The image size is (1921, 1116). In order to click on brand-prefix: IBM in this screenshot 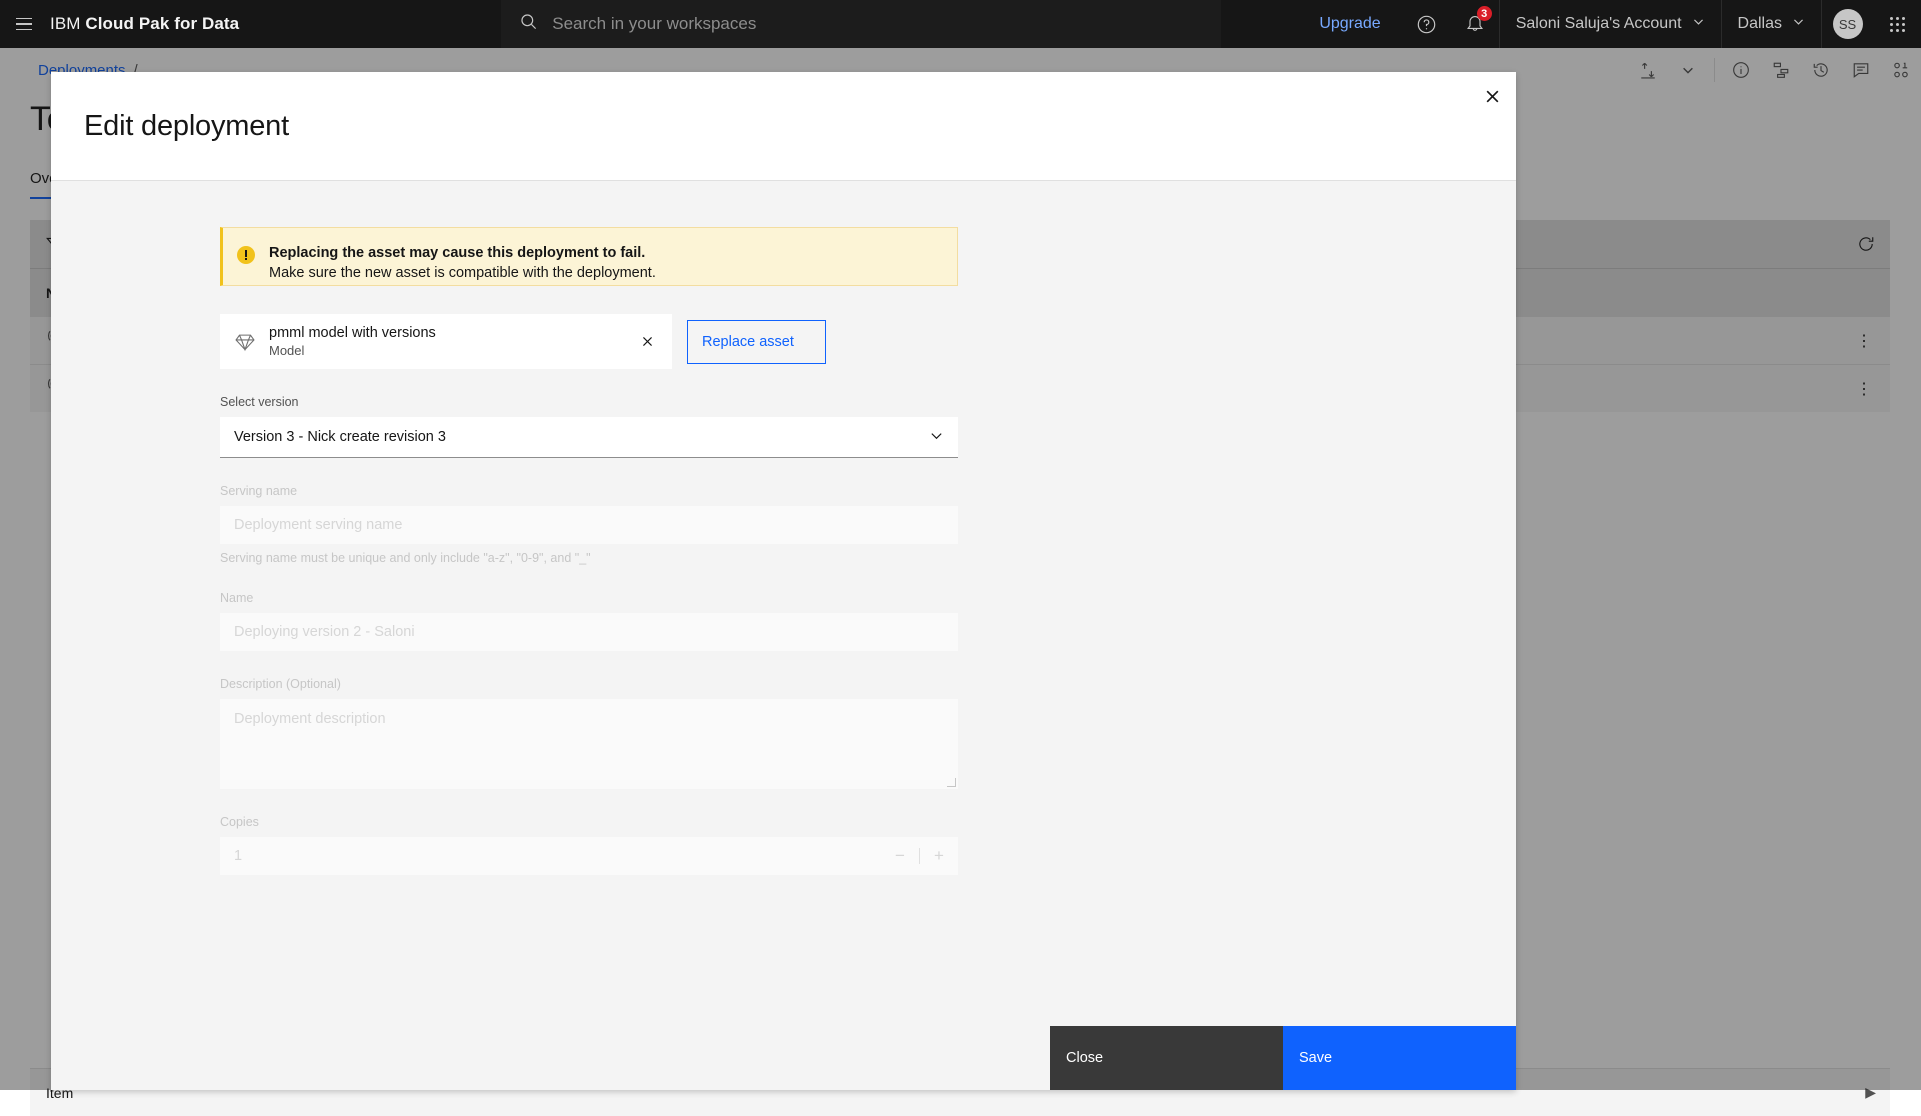, I will do `click(65, 23)`.